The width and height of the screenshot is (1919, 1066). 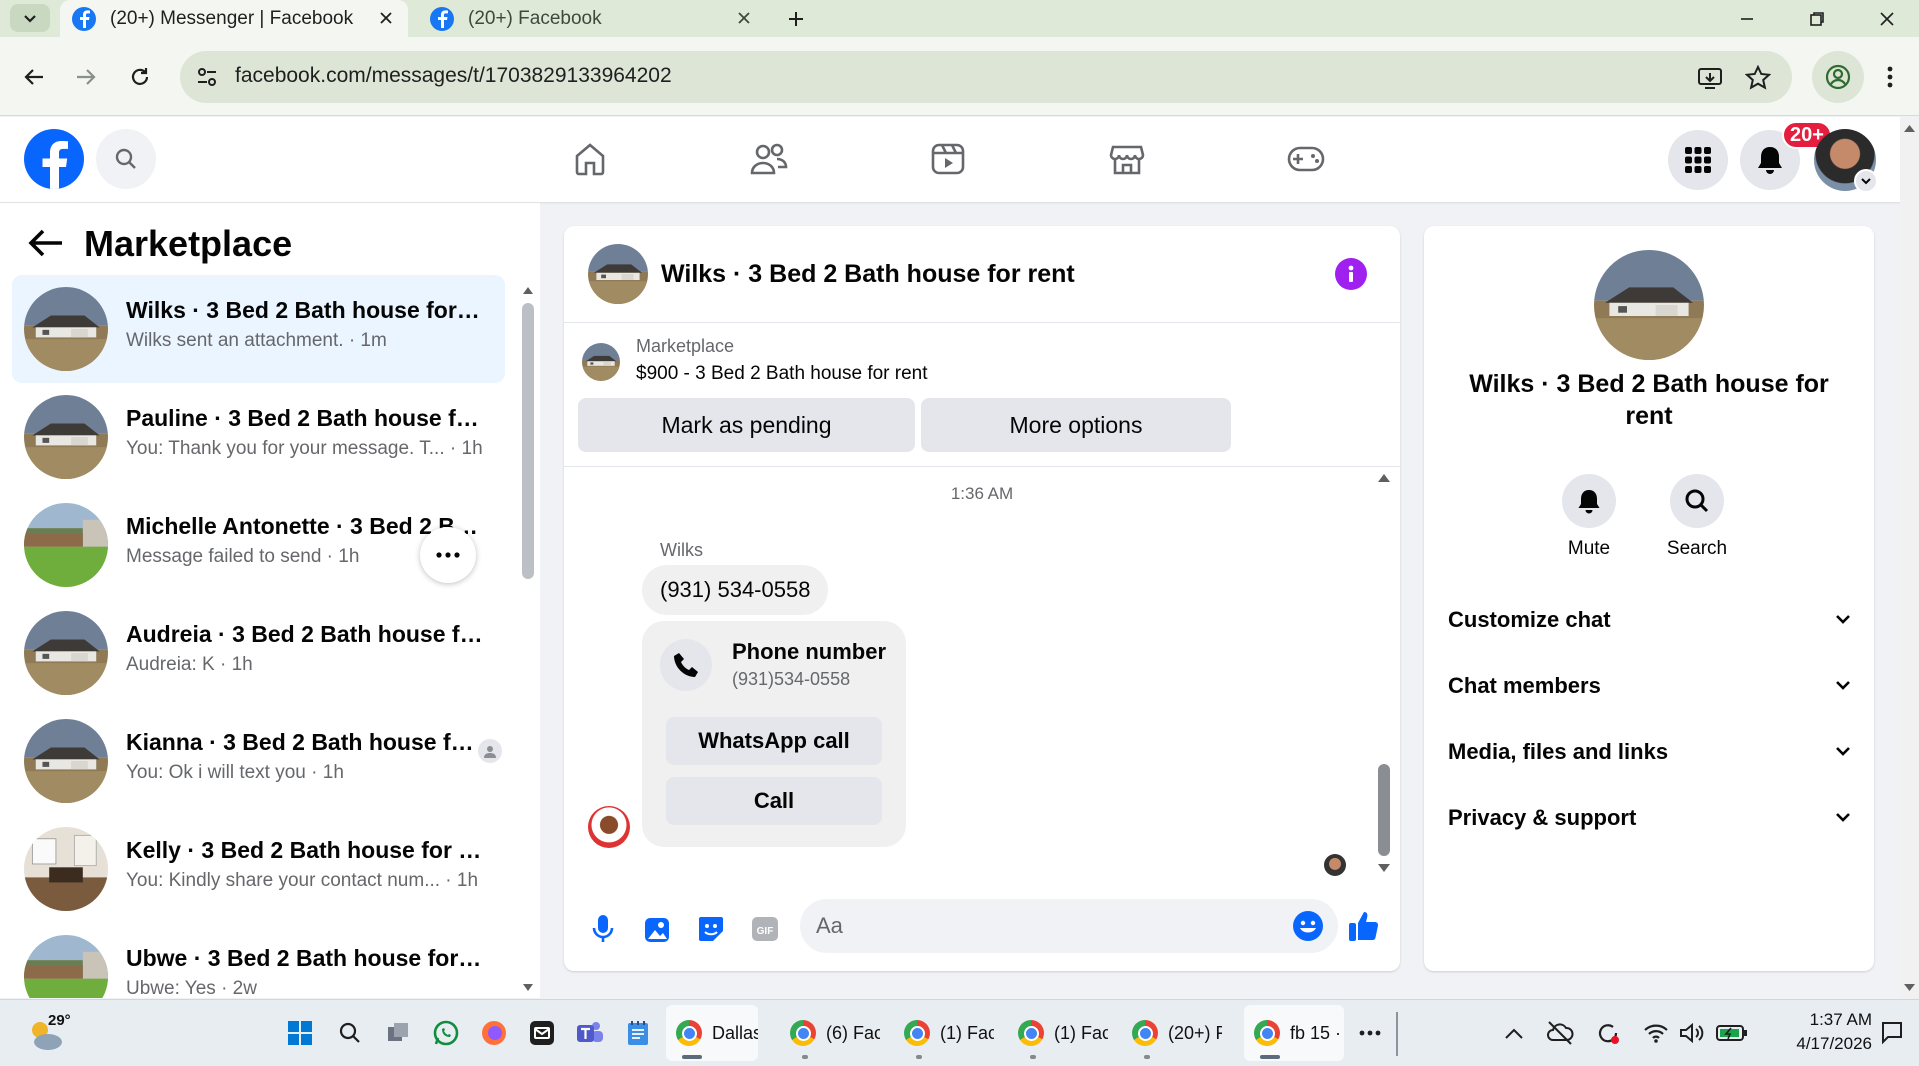 What do you see at coordinates (782, 374) in the screenshot?
I see `listing-description: $900 - 3 Bed 2 Bath house for rent` at bounding box center [782, 374].